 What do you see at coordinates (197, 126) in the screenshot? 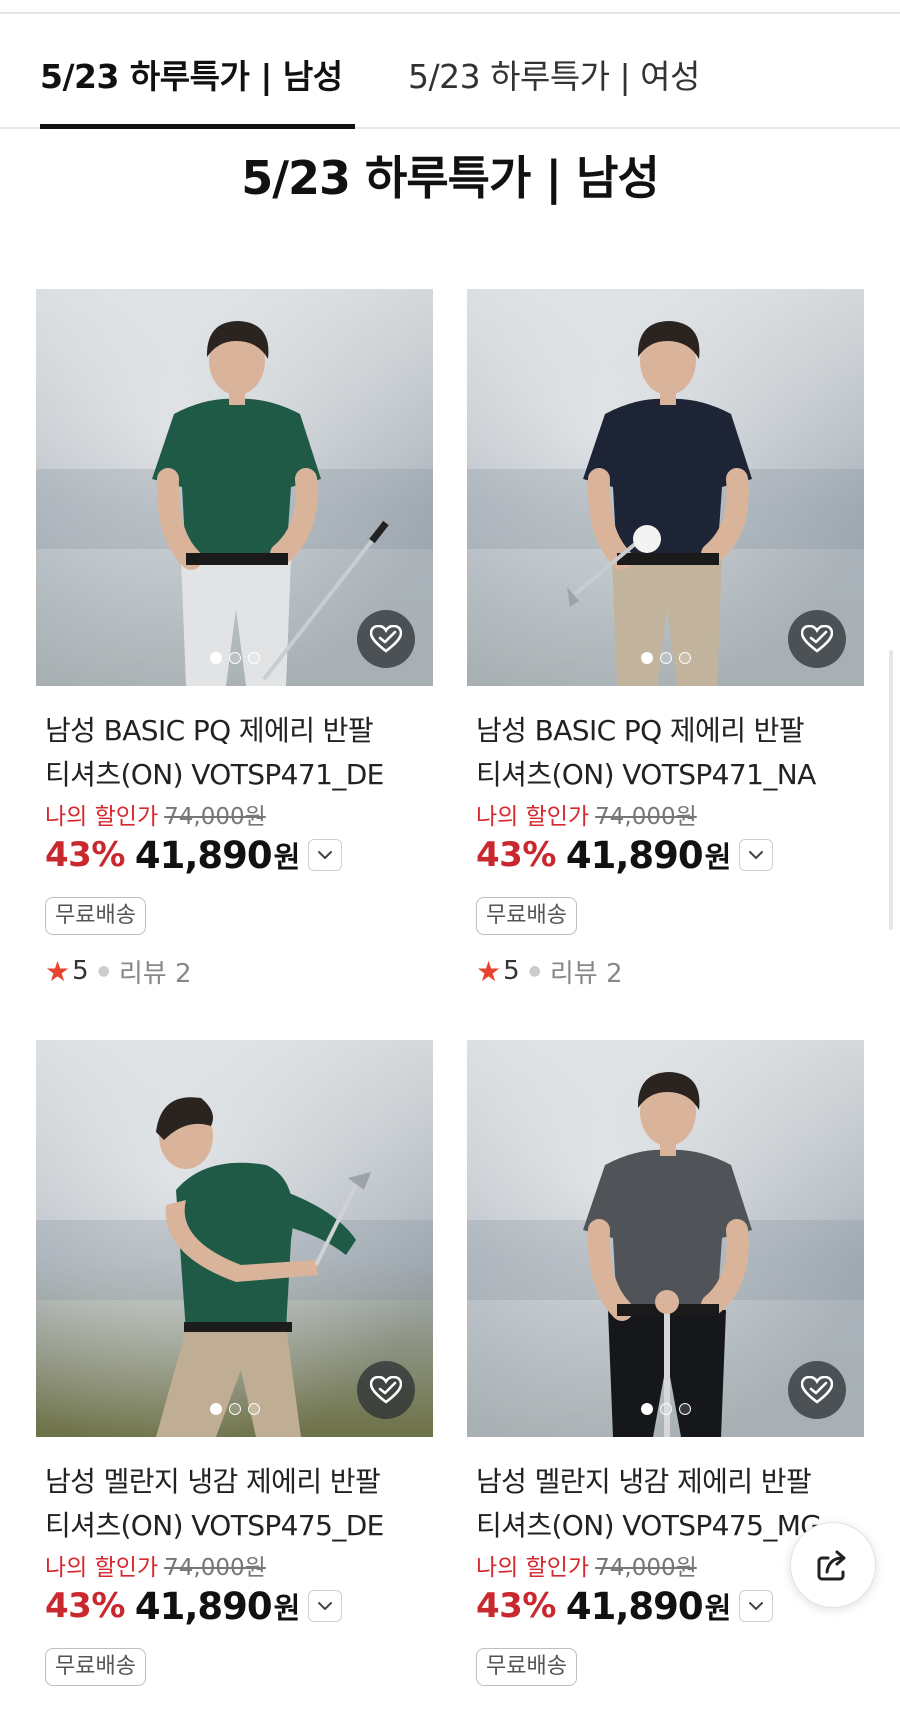
I see `active-tab-indicator` at bounding box center [197, 126].